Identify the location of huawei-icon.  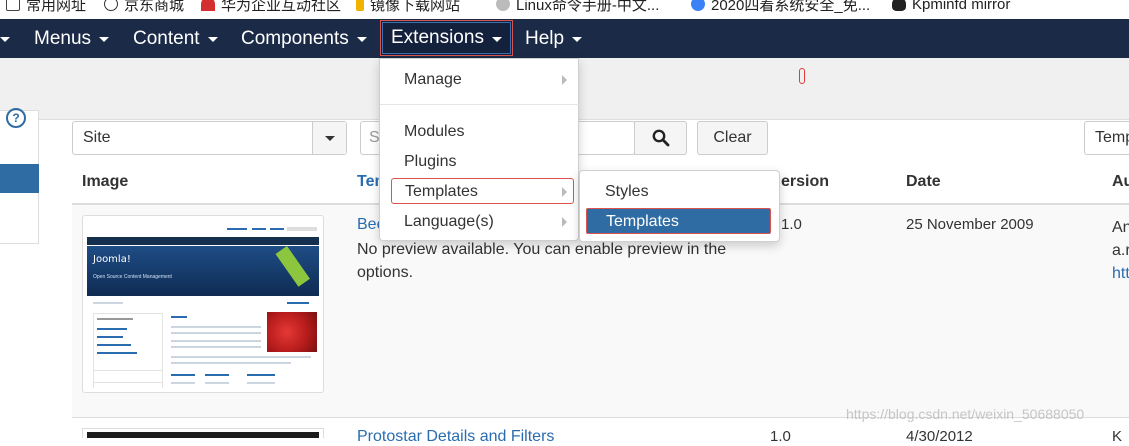
(208, 5).